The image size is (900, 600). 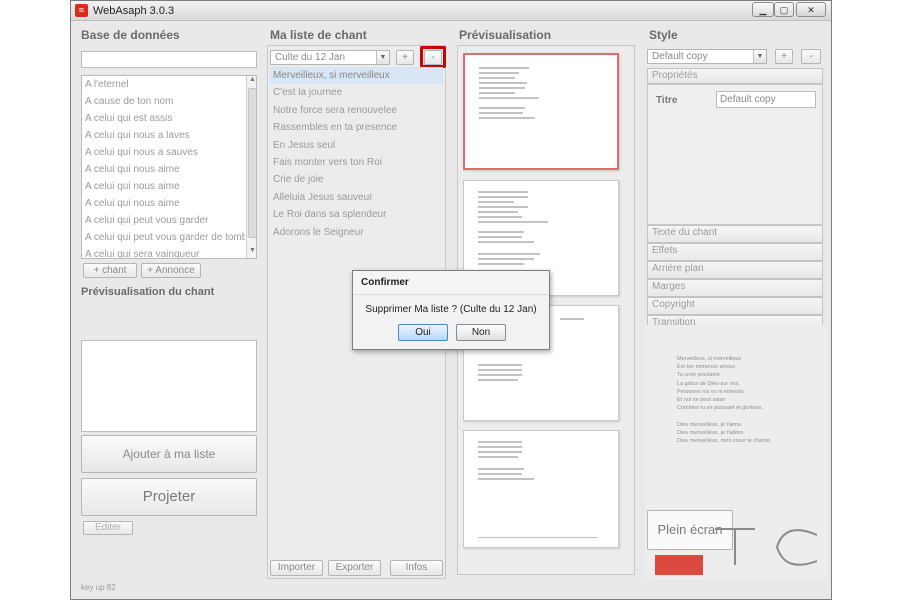 I want to click on my-list-song-item: En Jesus seul, so click(x=356, y=145).